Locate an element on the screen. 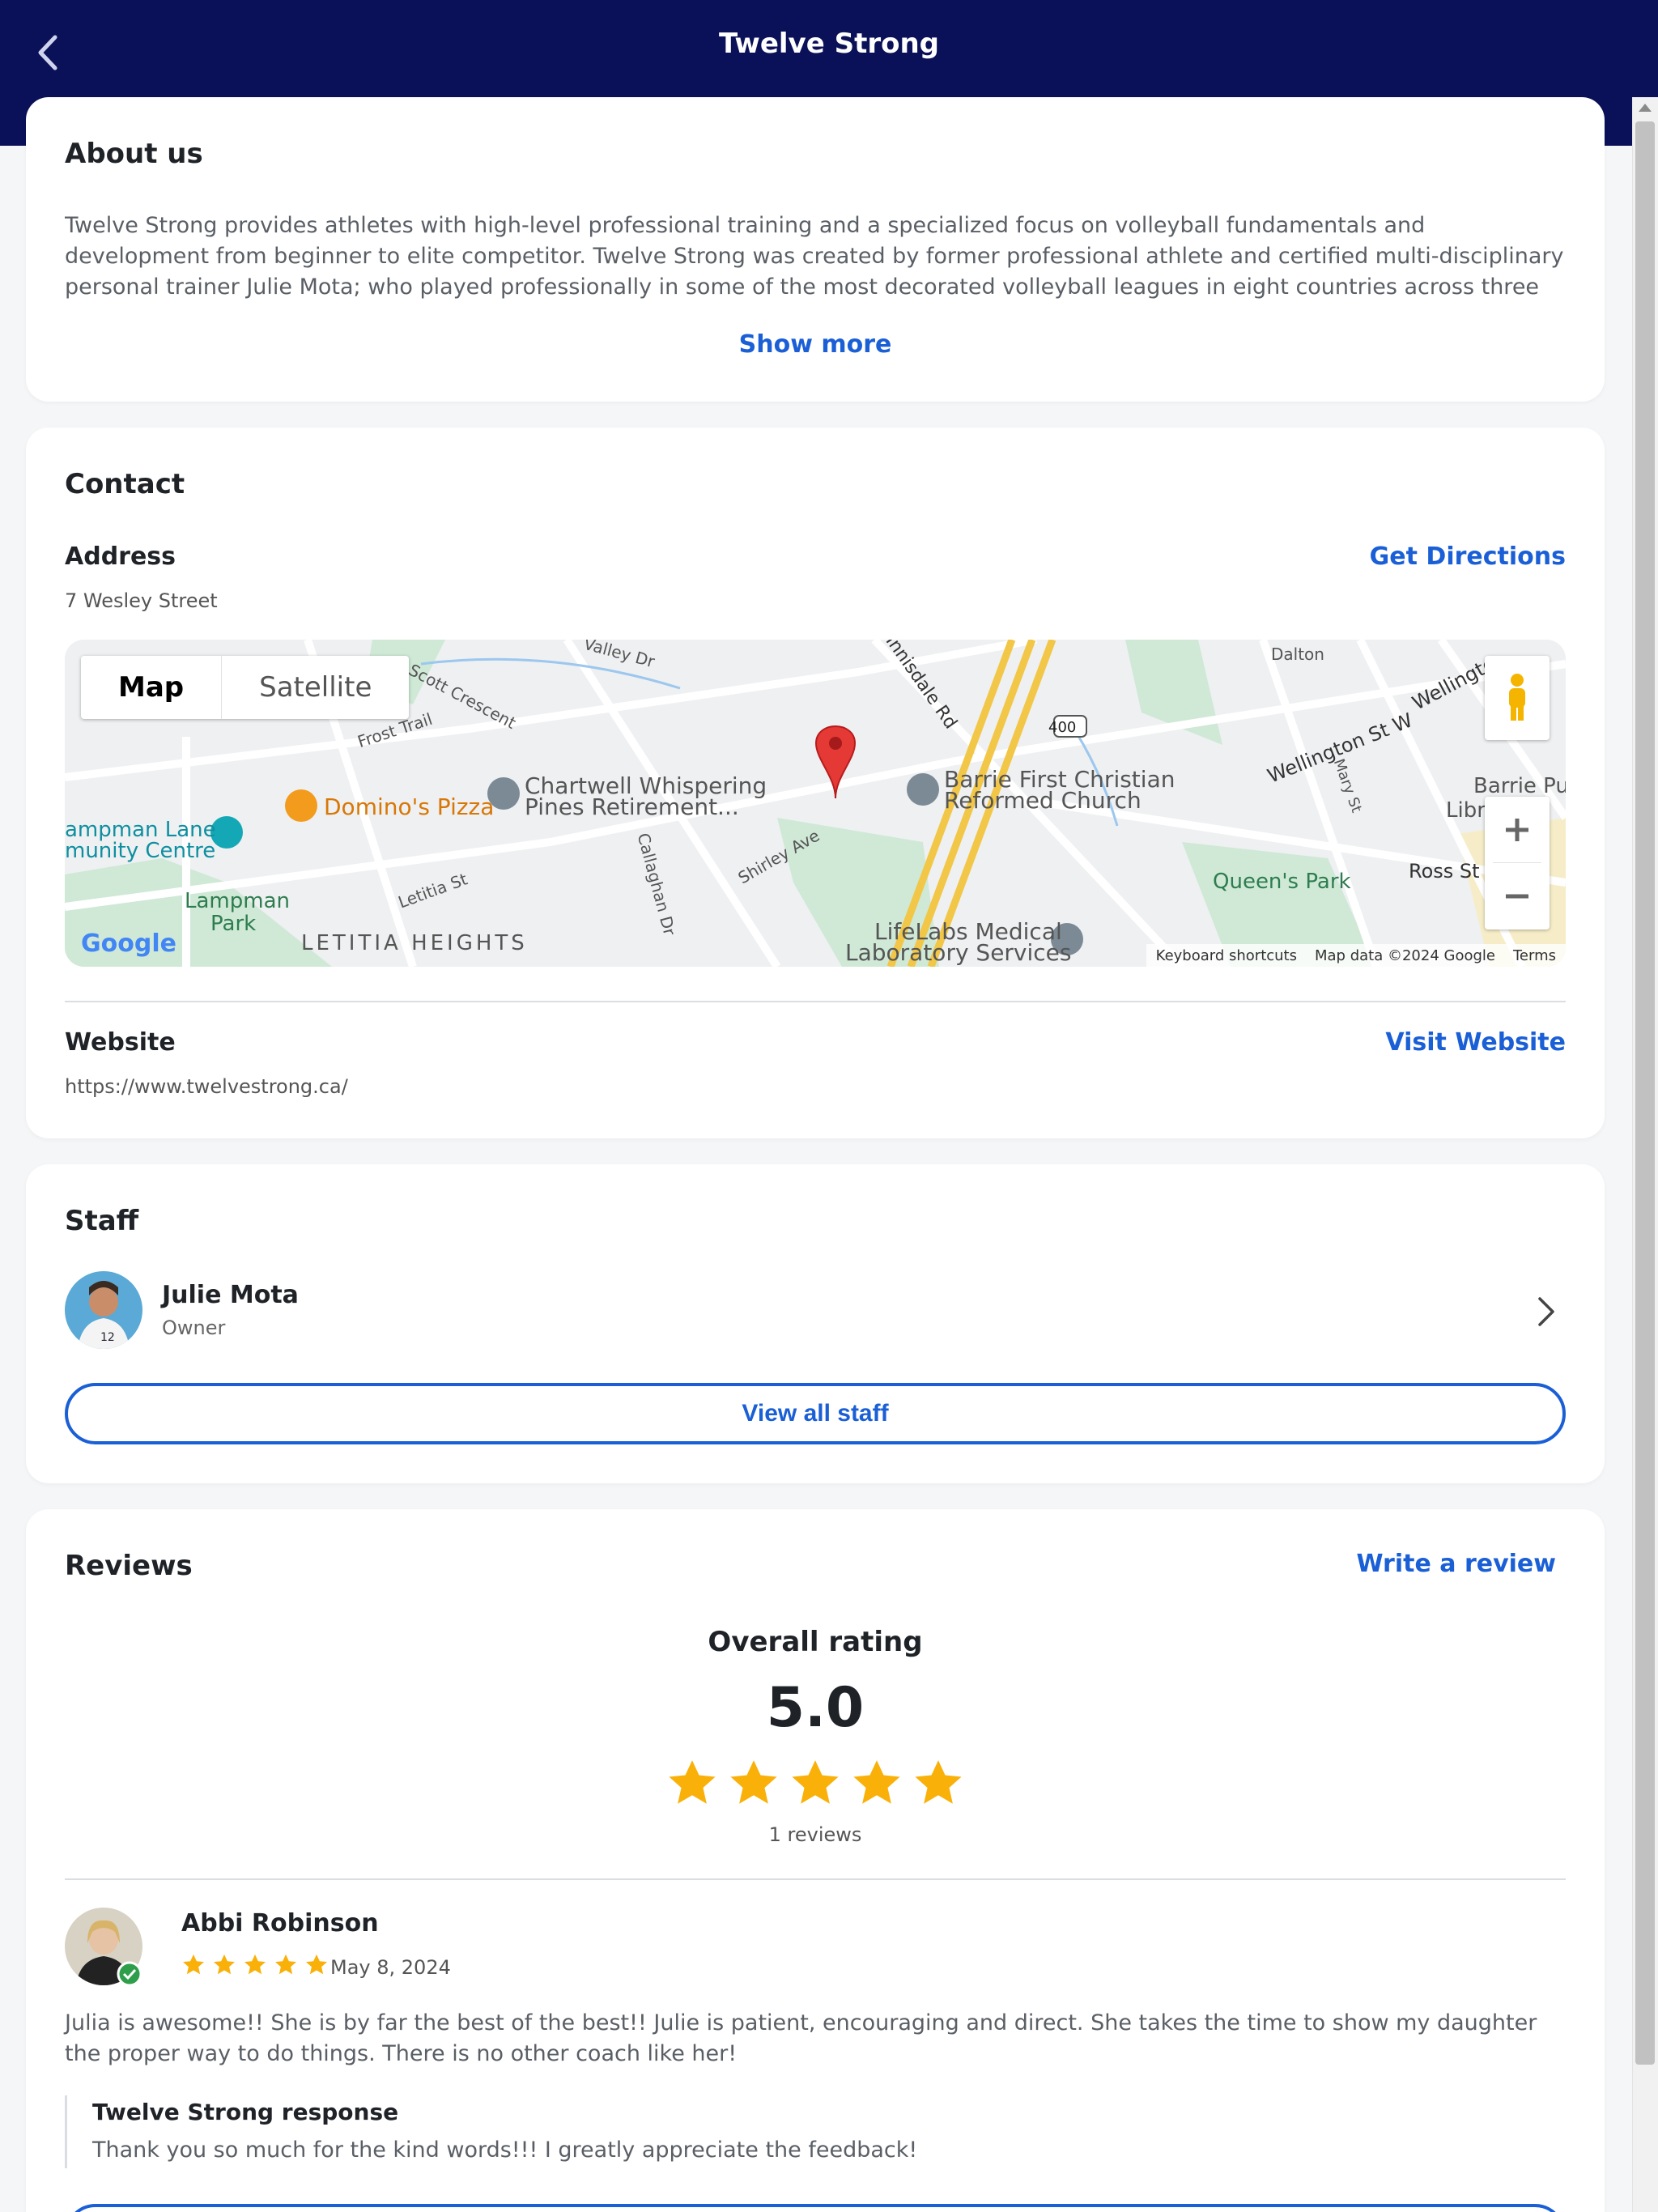 The width and height of the screenshot is (1658, 2212). plus-icon is located at coordinates (1517, 829).